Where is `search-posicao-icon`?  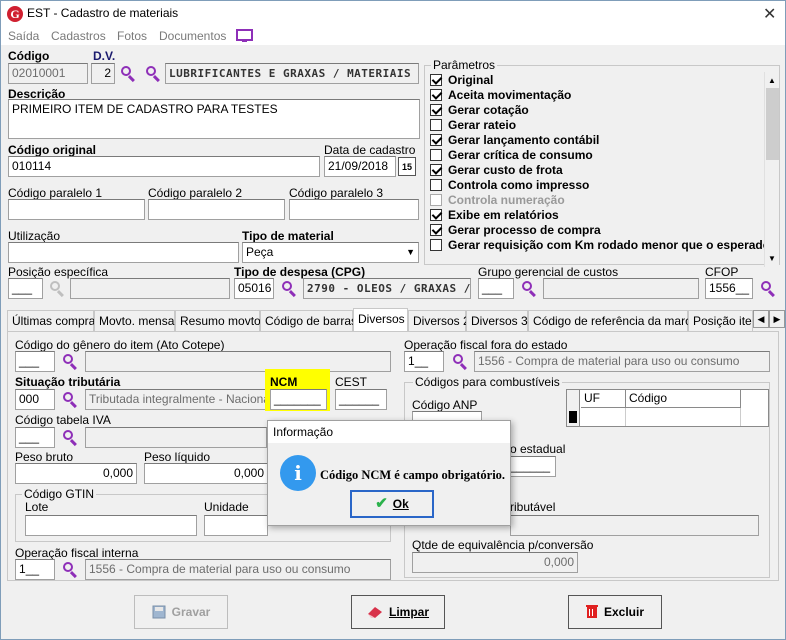
search-posicao-icon is located at coordinates (57, 289).